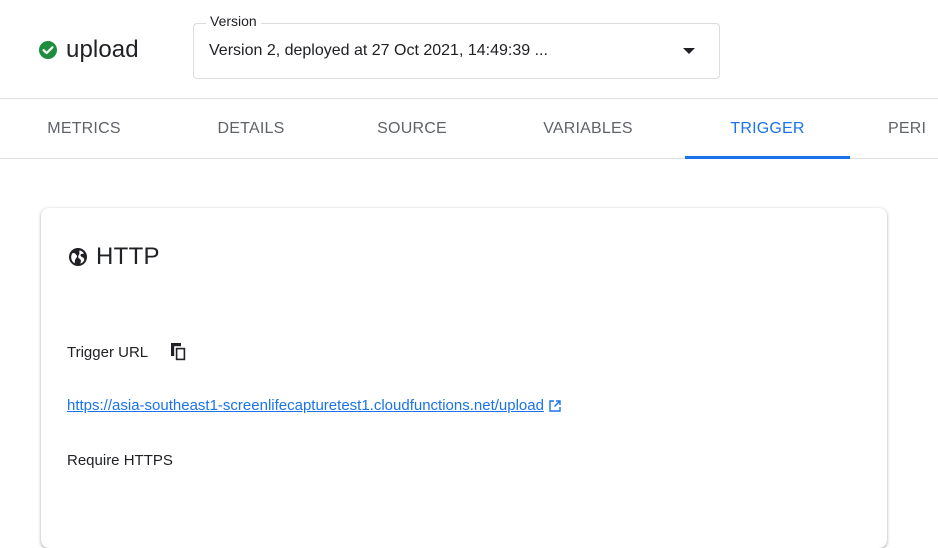 Image resolution: width=938 pixels, height=548 pixels. Describe the element at coordinates (179, 352) in the screenshot. I see `copy-icon` at that location.